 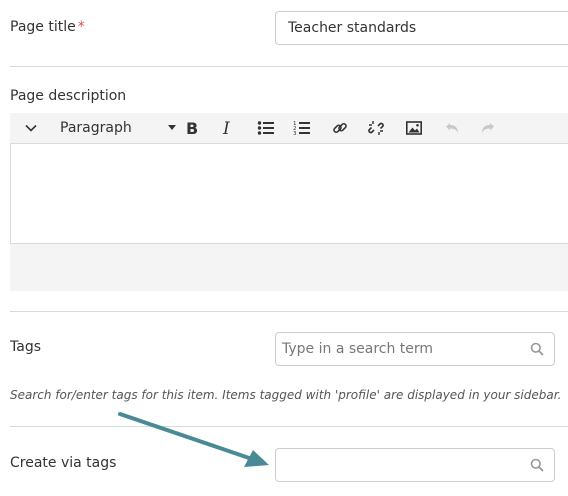 I want to click on page-title-label-text: Page title, so click(x=43, y=27).